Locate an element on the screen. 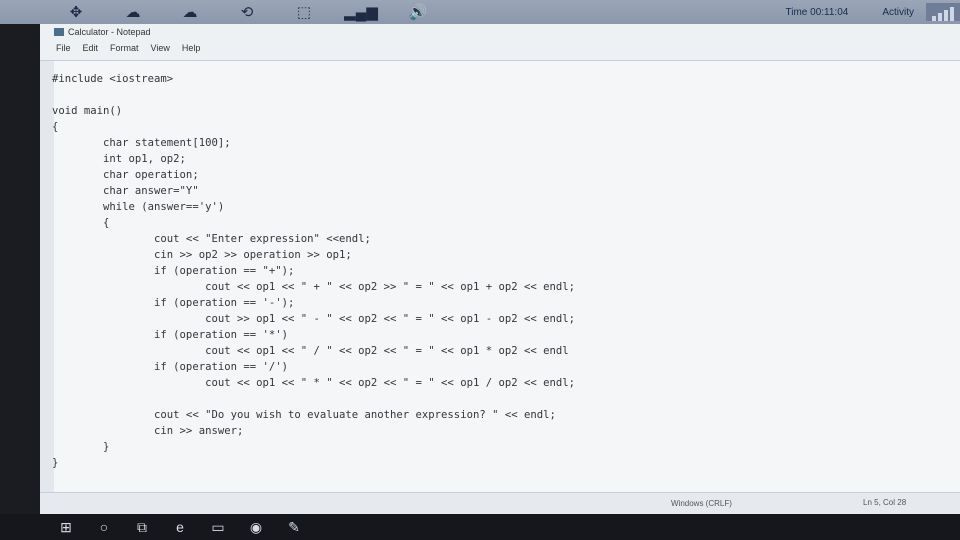  cursor-position-status: Ln 5, Col 28 is located at coordinates (885, 502).